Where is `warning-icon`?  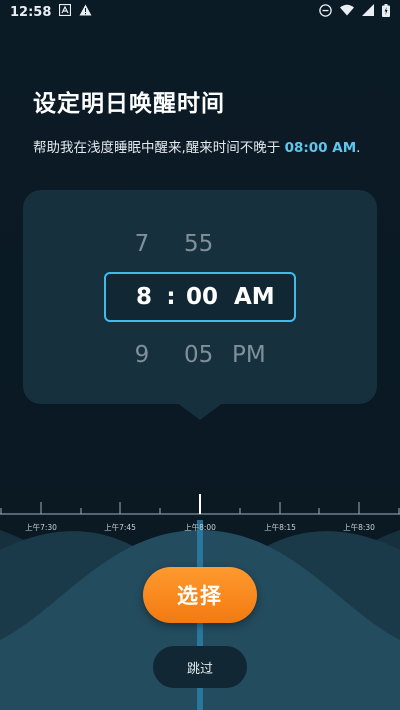
warning-icon is located at coordinates (85, 12).